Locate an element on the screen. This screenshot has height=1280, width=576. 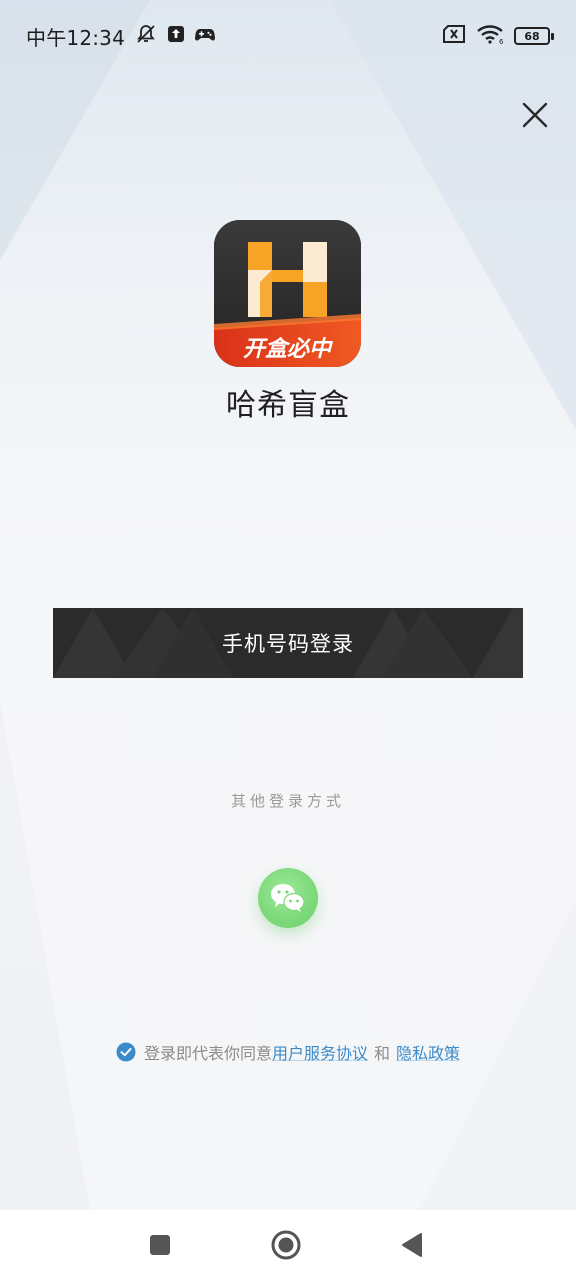
battery-level: 68 is located at coordinates (532, 36).